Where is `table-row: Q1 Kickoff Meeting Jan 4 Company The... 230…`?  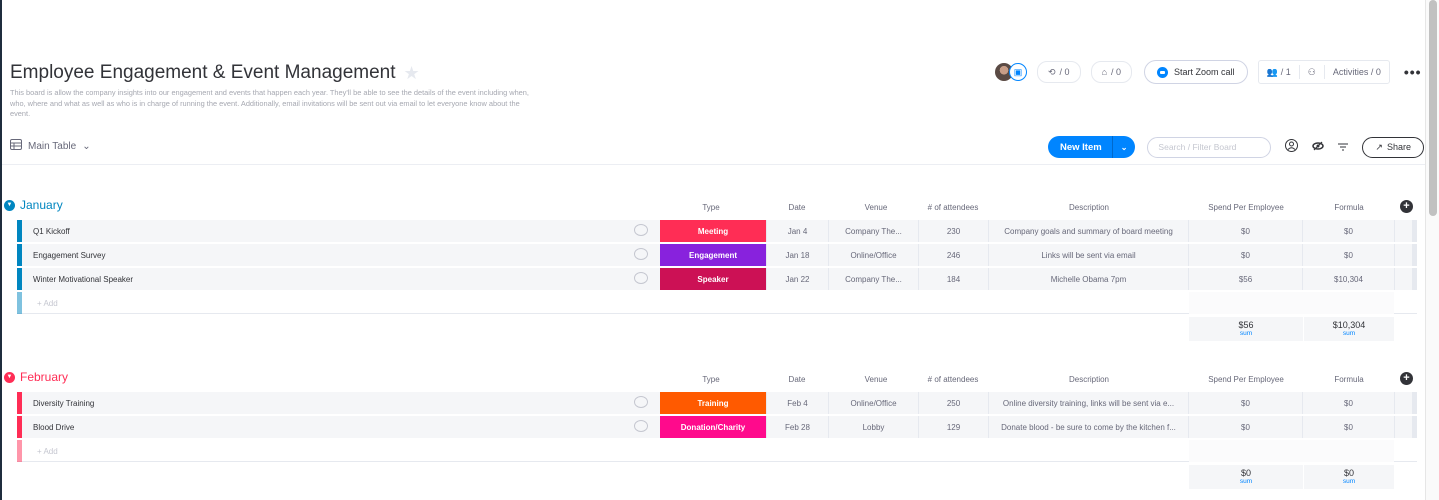
table-row: Q1 Kickoff Meeting Jan 4 Company The... 230… is located at coordinates (717, 231).